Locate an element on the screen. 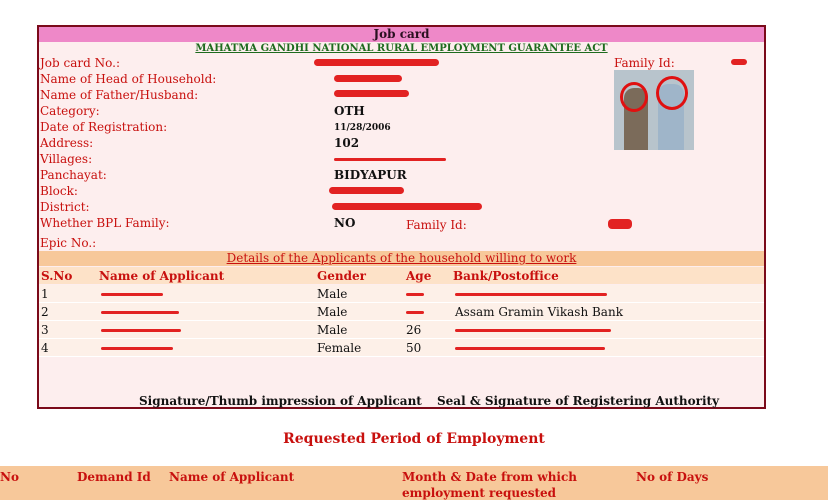  requested-period-heading: Requested Period of Employment is located at coordinates (414, 439).